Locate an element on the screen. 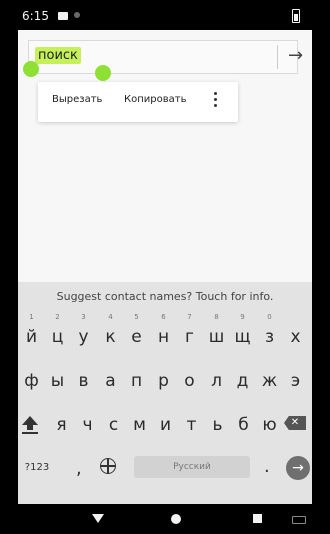 The height and width of the screenshot is (534, 330). key: а is located at coordinates (110, 380).